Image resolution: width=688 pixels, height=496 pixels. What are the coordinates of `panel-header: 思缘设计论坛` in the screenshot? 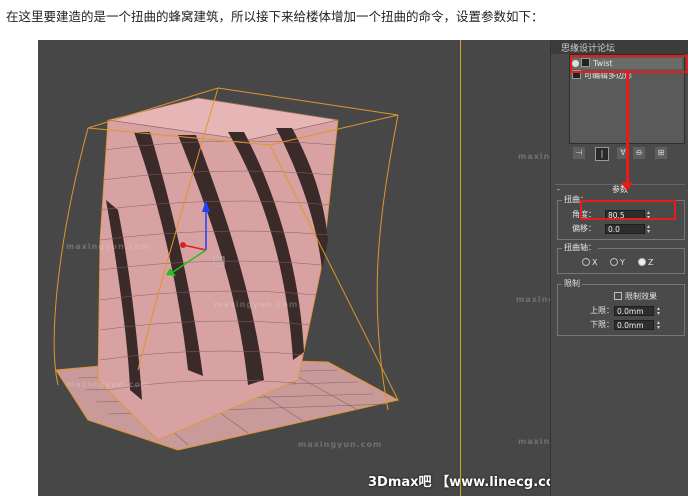 It's located at (619, 47).